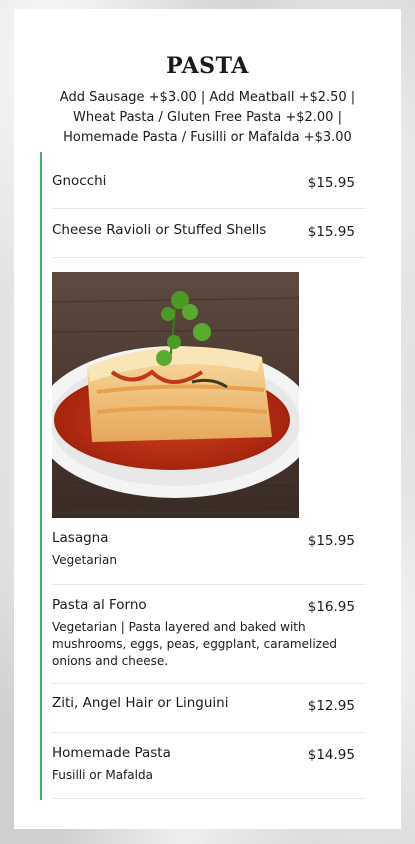 The image size is (415, 844). I want to click on menu-item-homemade-pasta: Homemade Pasta $14.95 Fusilli or Mafalda, so click(208, 765).